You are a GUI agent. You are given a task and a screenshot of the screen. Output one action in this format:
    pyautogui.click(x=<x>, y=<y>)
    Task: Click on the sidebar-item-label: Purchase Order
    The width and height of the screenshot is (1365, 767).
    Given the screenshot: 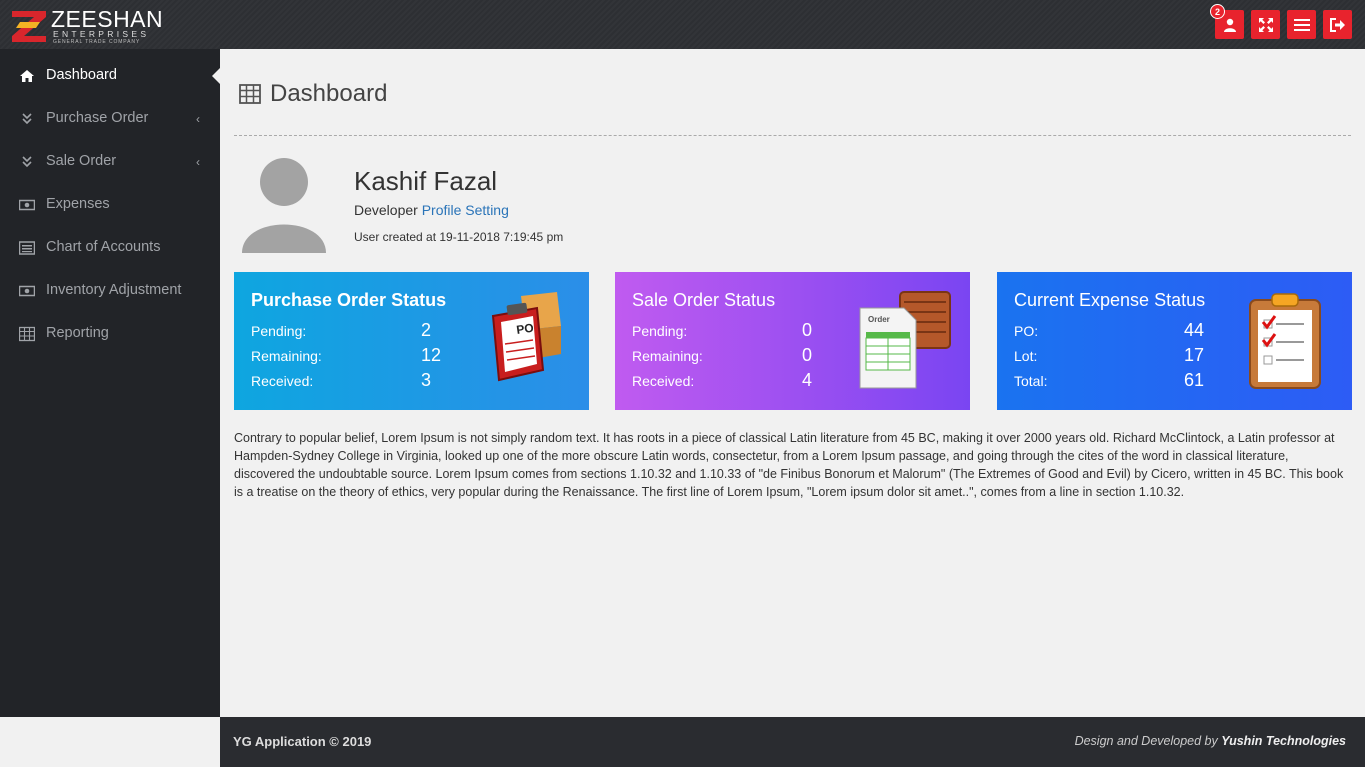 What is the action you would take?
    pyautogui.click(x=97, y=118)
    